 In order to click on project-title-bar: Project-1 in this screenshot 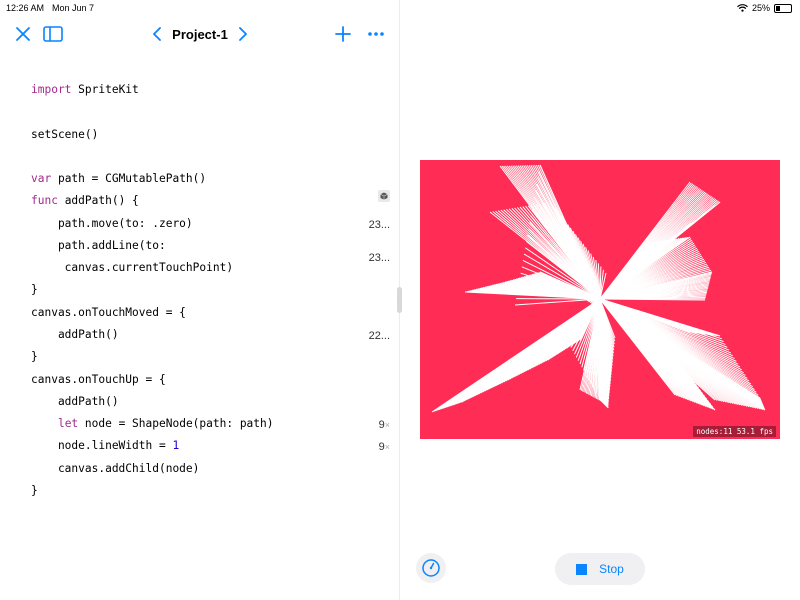, I will do `click(200, 34)`.